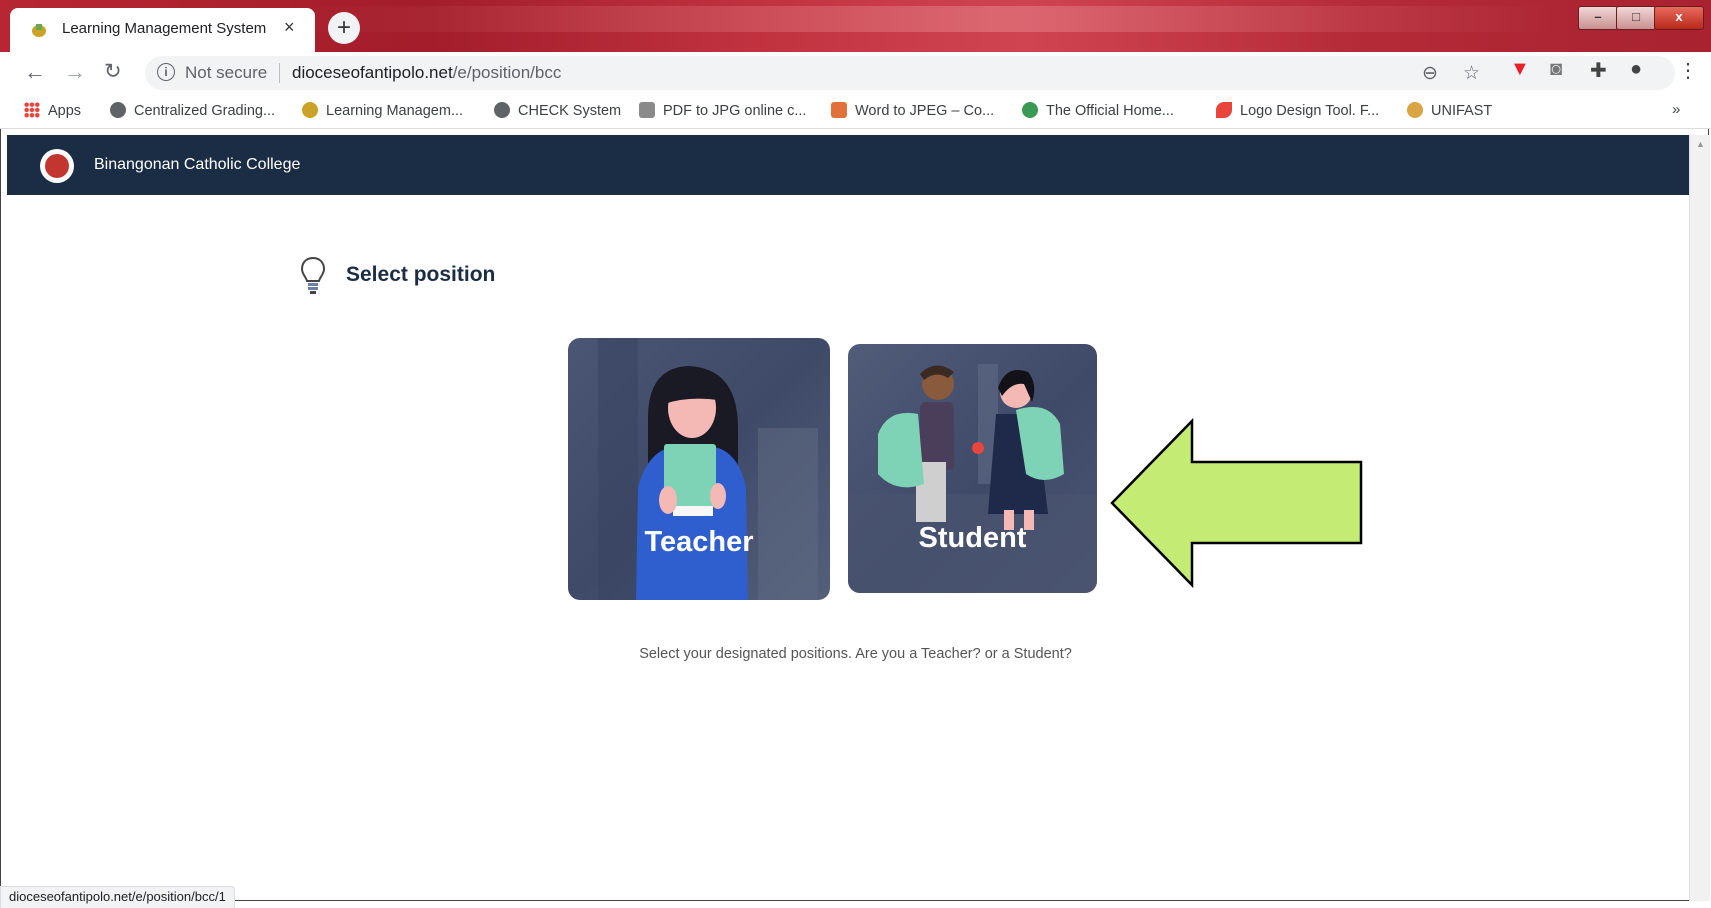 The image size is (1711, 908). Describe the element at coordinates (972, 478) in the screenshot. I see `student-illustration` at that location.